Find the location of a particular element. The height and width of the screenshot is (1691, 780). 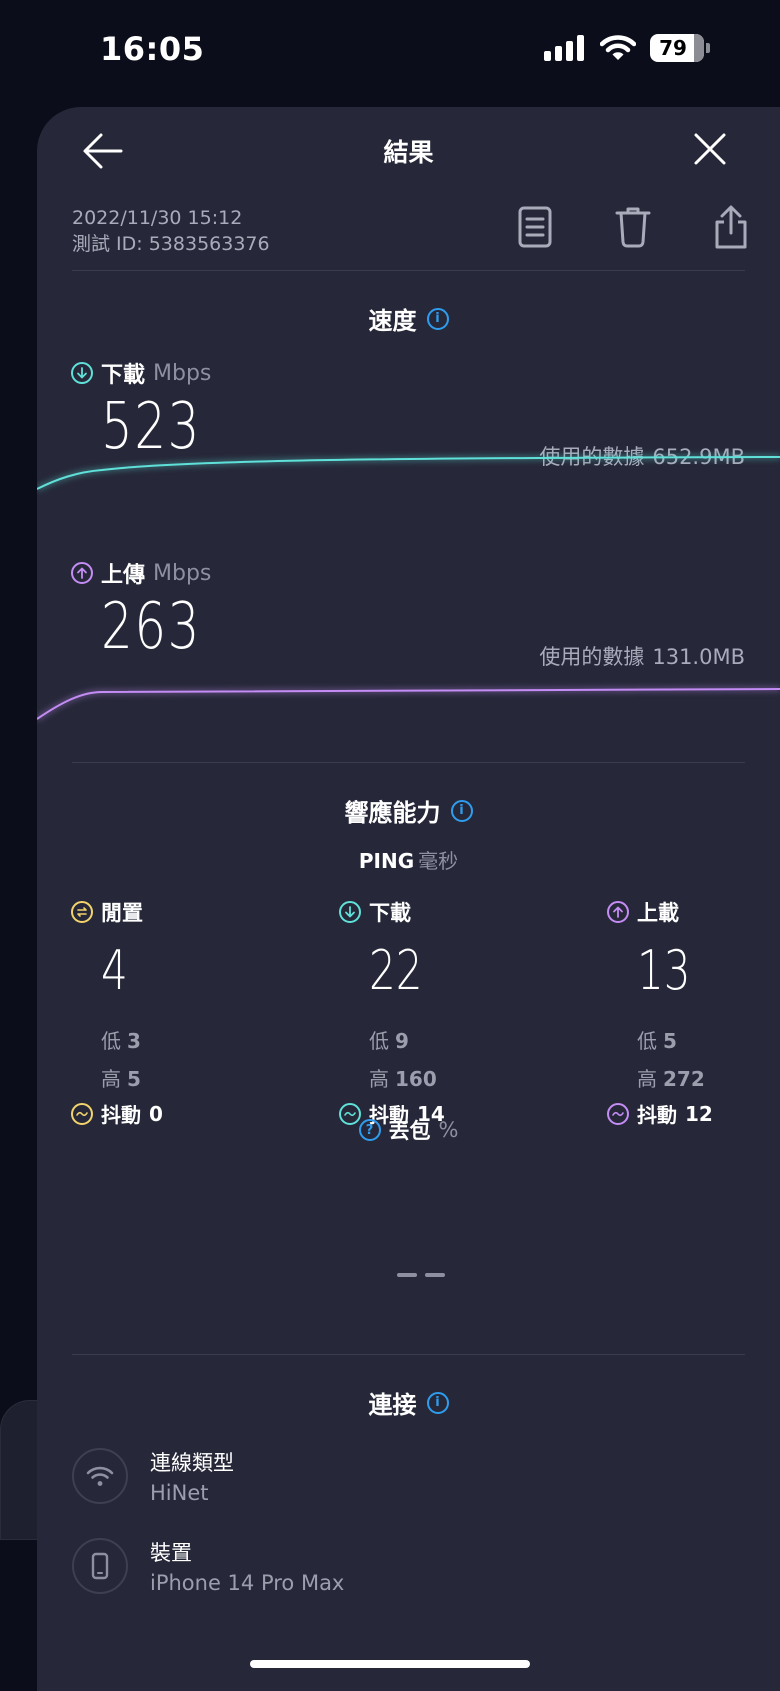

idle-low: 低3 is located at coordinates (121, 1039).